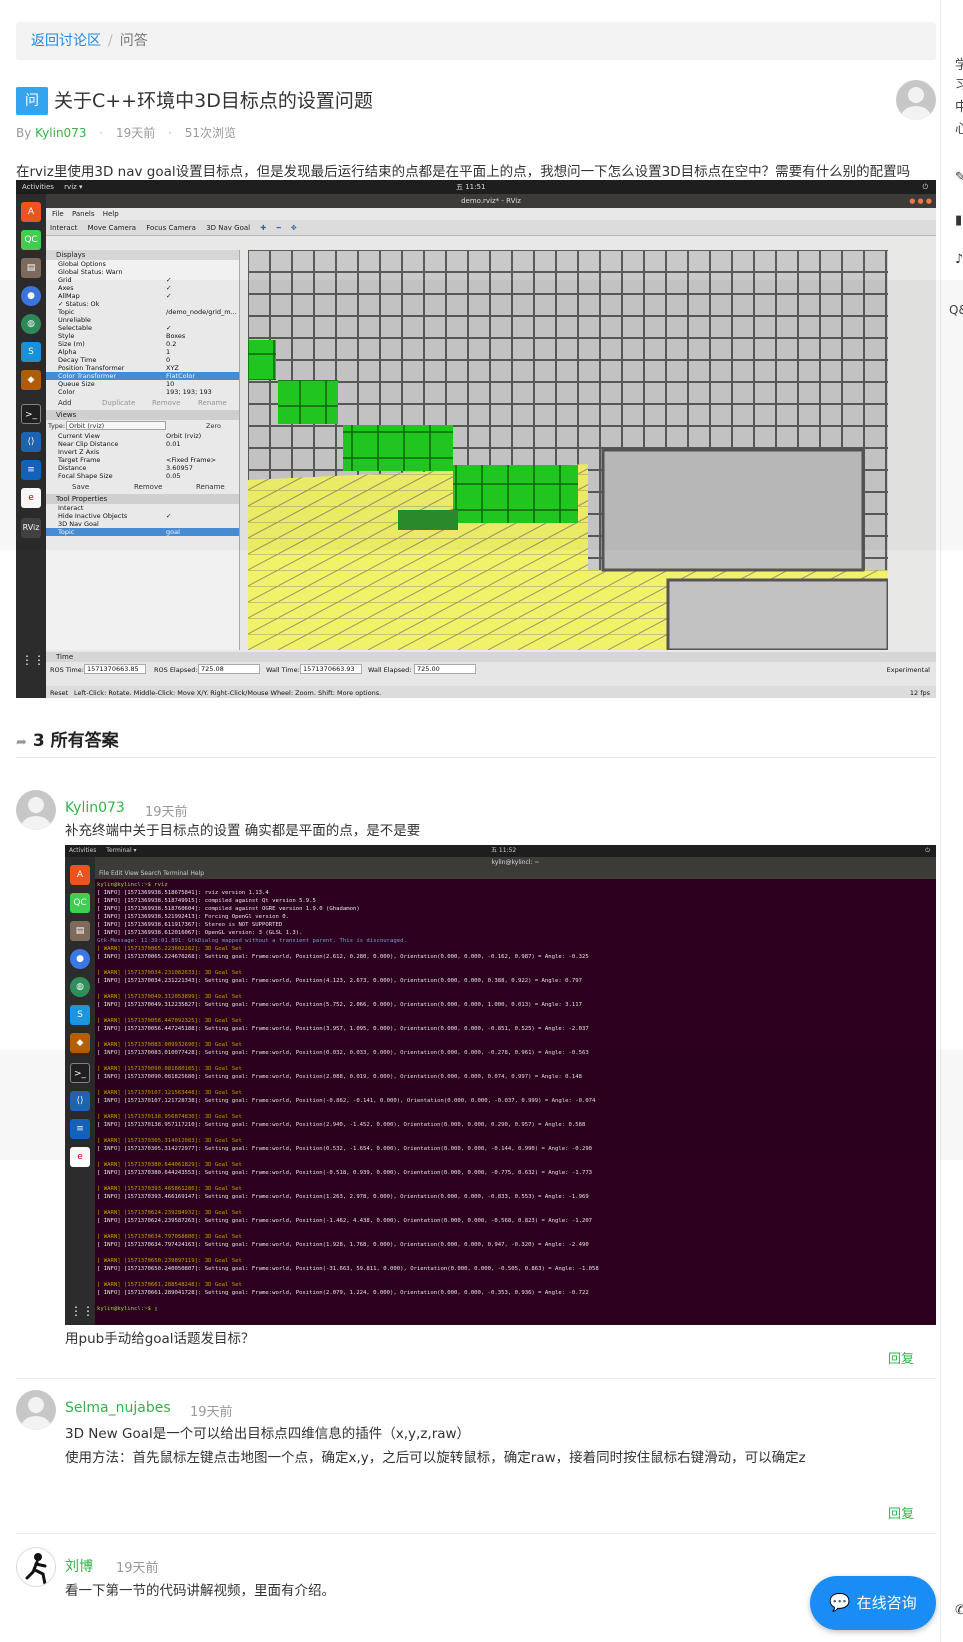 Image resolution: width=963 pixels, height=1642 pixels. Describe the element at coordinates (80, 1015) in the screenshot. I see `skype-icon: S` at that location.